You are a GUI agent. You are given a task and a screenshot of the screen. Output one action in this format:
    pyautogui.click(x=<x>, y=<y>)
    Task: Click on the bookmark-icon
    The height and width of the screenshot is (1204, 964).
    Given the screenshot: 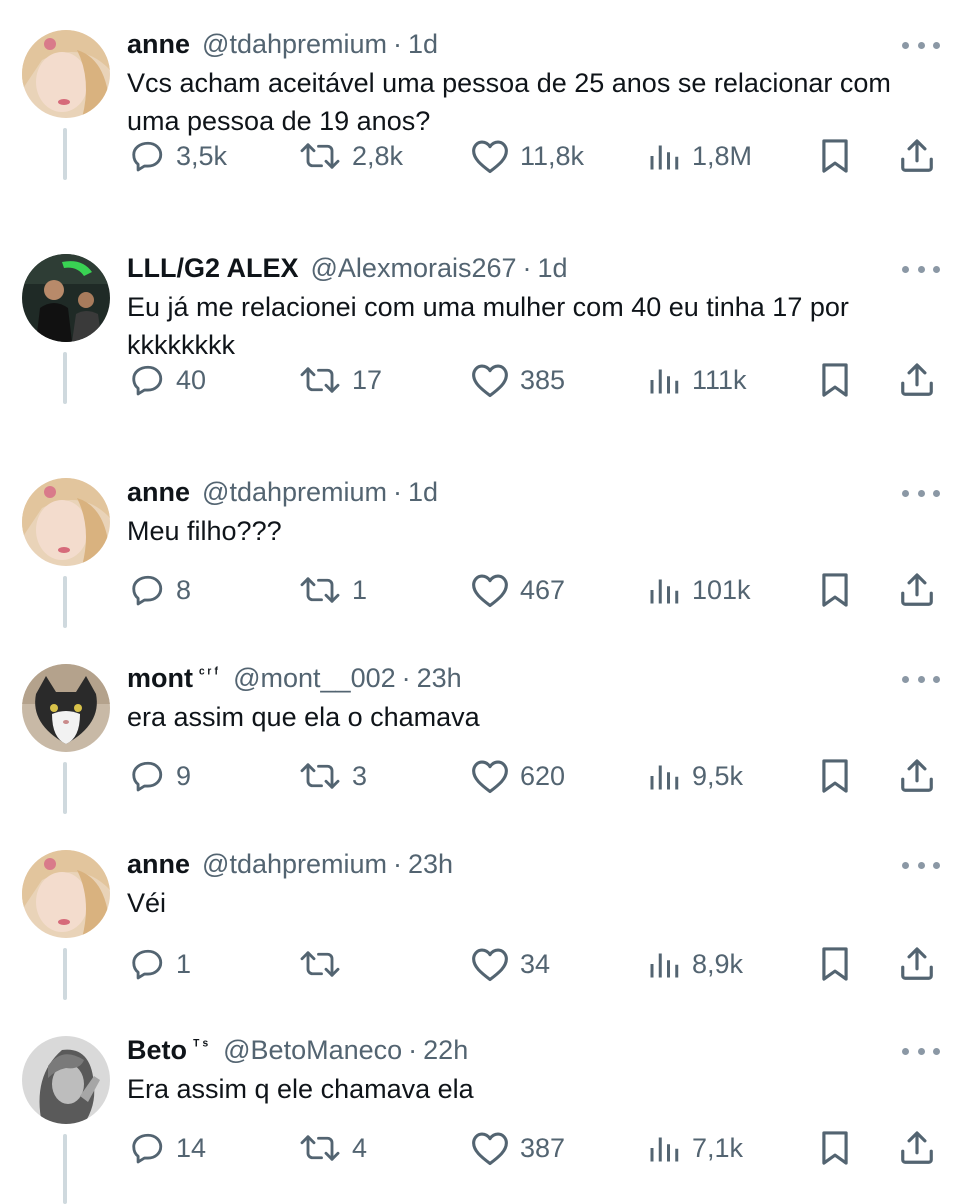 What is the action you would take?
    pyautogui.click(x=835, y=964)
    